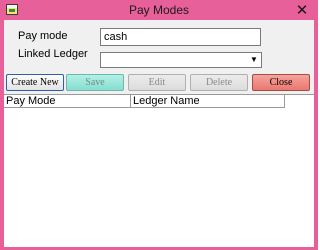 This screenshot has width=320, height=250. Describe the element at coordinates (219, 82) in the screenshot. I see `delete-button: Delete` at that location.